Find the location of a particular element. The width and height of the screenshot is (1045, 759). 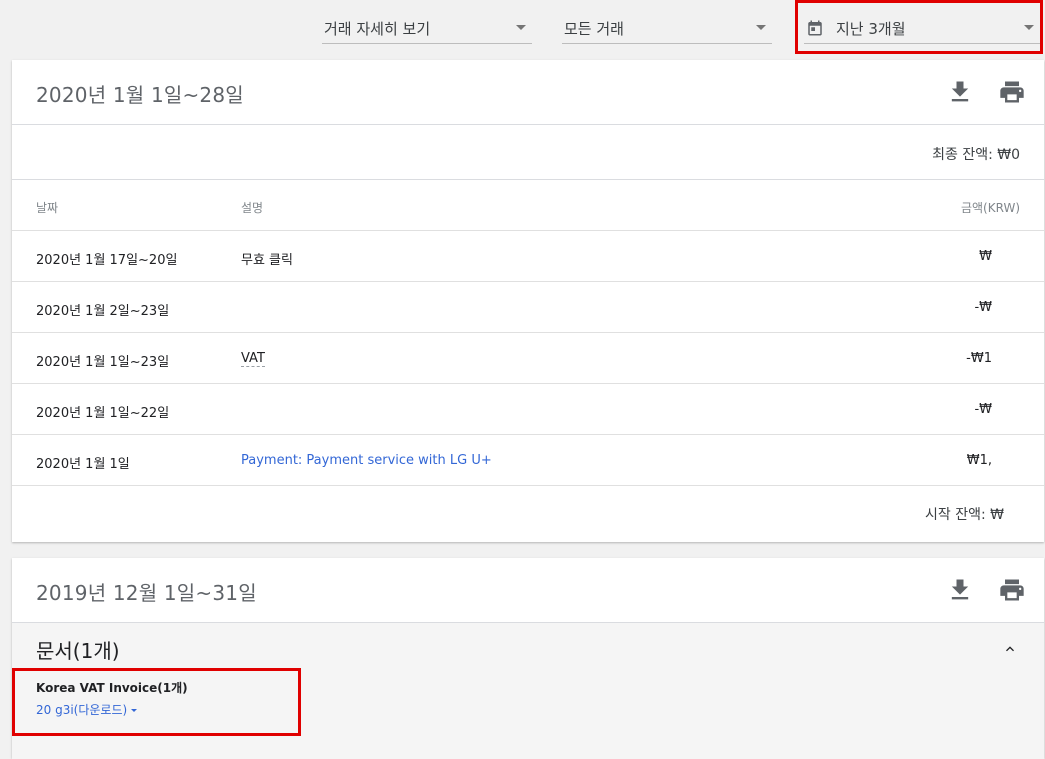

invoice-download-link: 20 g3i(다운로드) is located at coordinates (87, 709).